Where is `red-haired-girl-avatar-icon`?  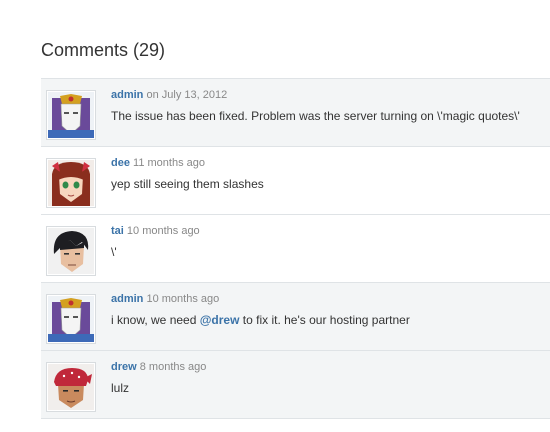
red-haired-girl-avatar-icon is located at coordinates (71, 183).